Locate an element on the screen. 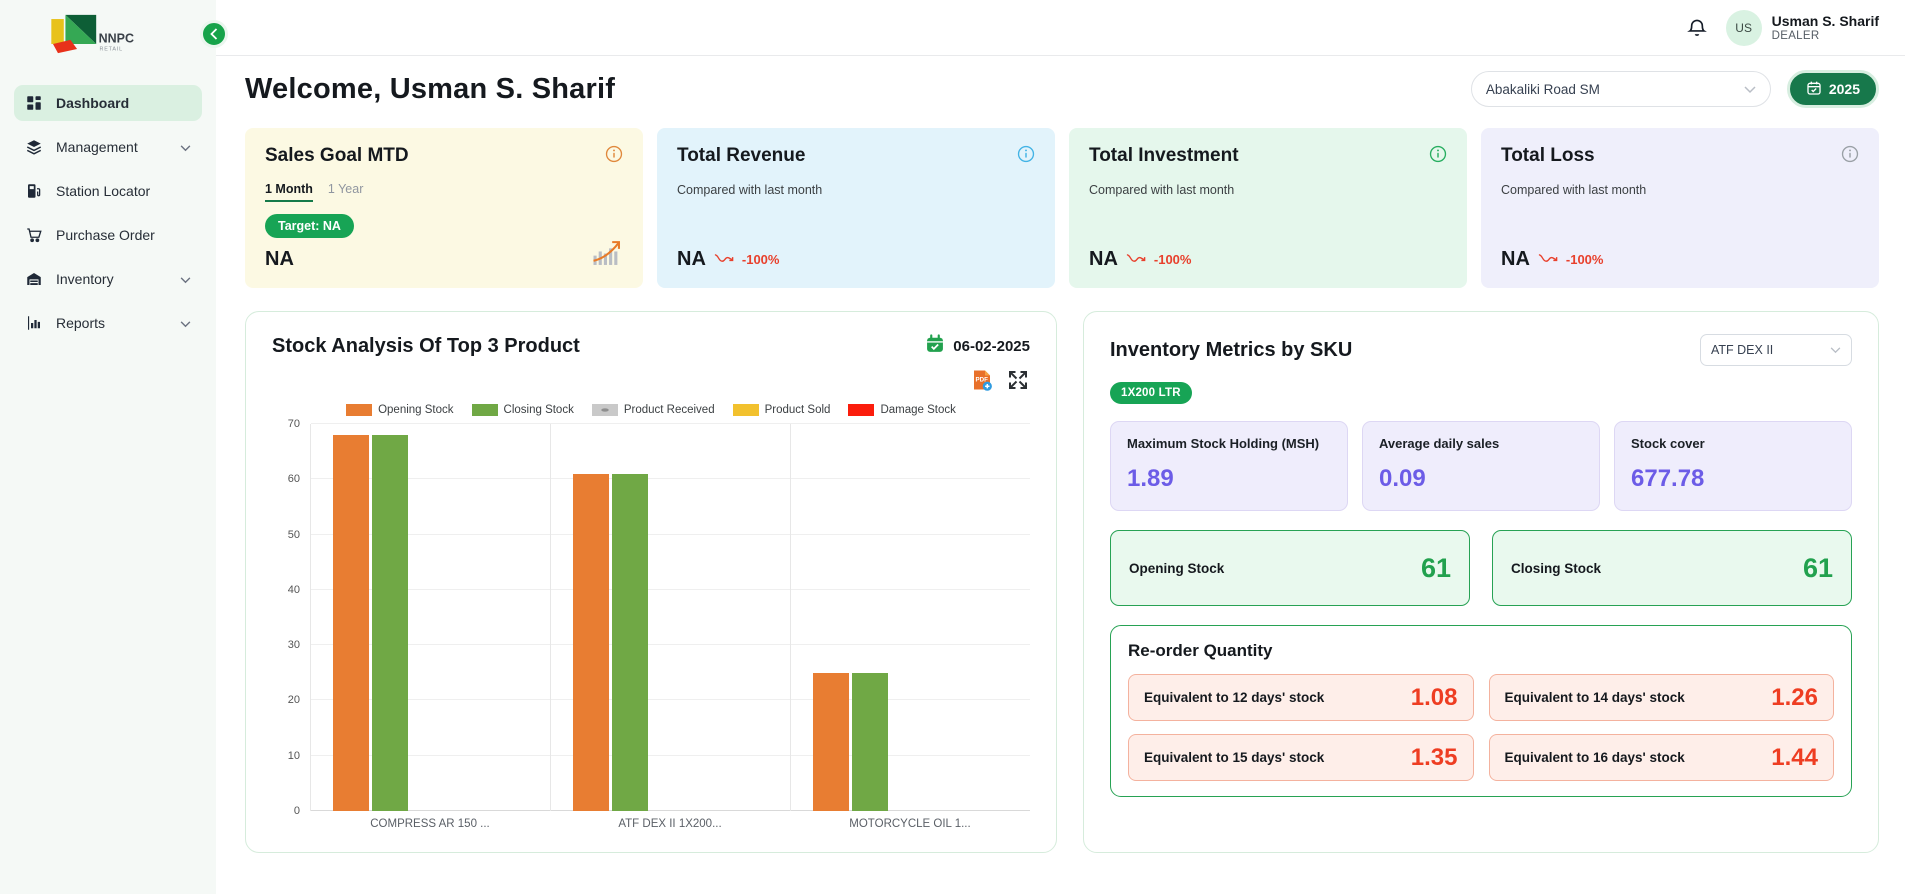 The width and height of the screenshot is (1905, 894). metric-card-avg-daily-sales: Average daily sales 0.09 is located at coordinates (1481, 466).